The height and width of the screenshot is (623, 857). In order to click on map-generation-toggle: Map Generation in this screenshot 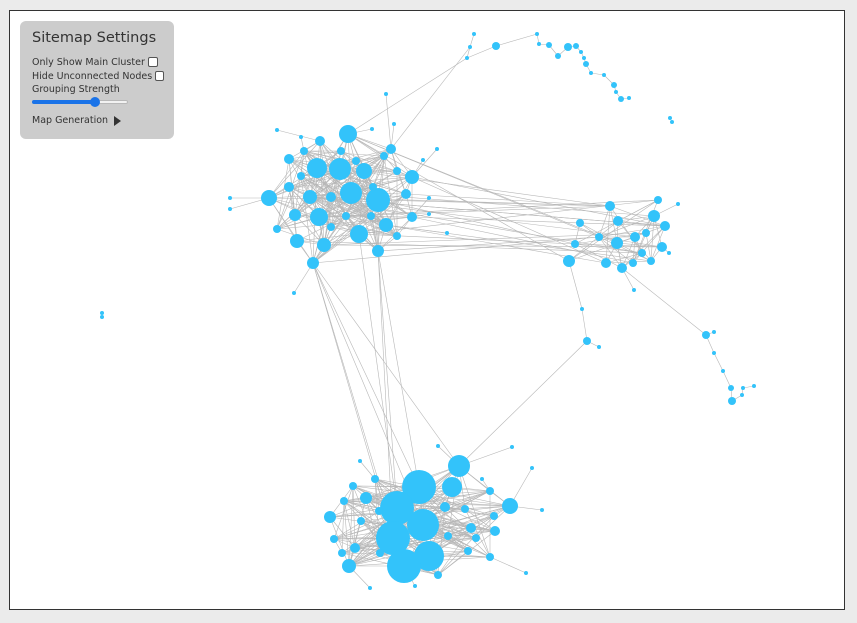, I will do `click(98, 120)`.